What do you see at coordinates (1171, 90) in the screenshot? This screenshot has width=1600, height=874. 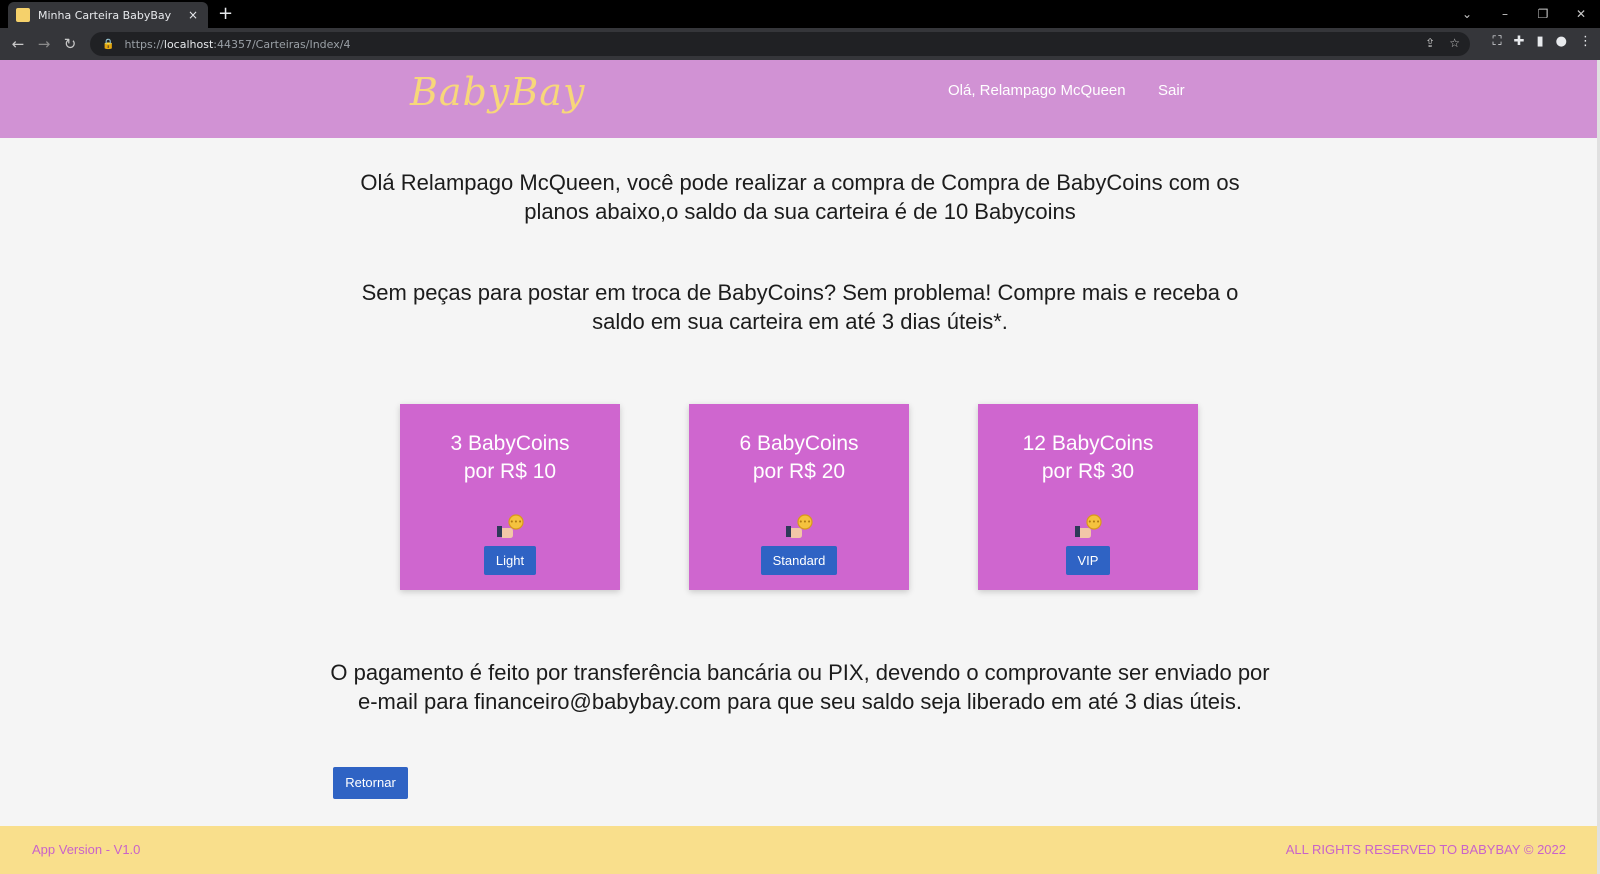 I see `logout-link: Sair` at bounding box center [1171, 90].